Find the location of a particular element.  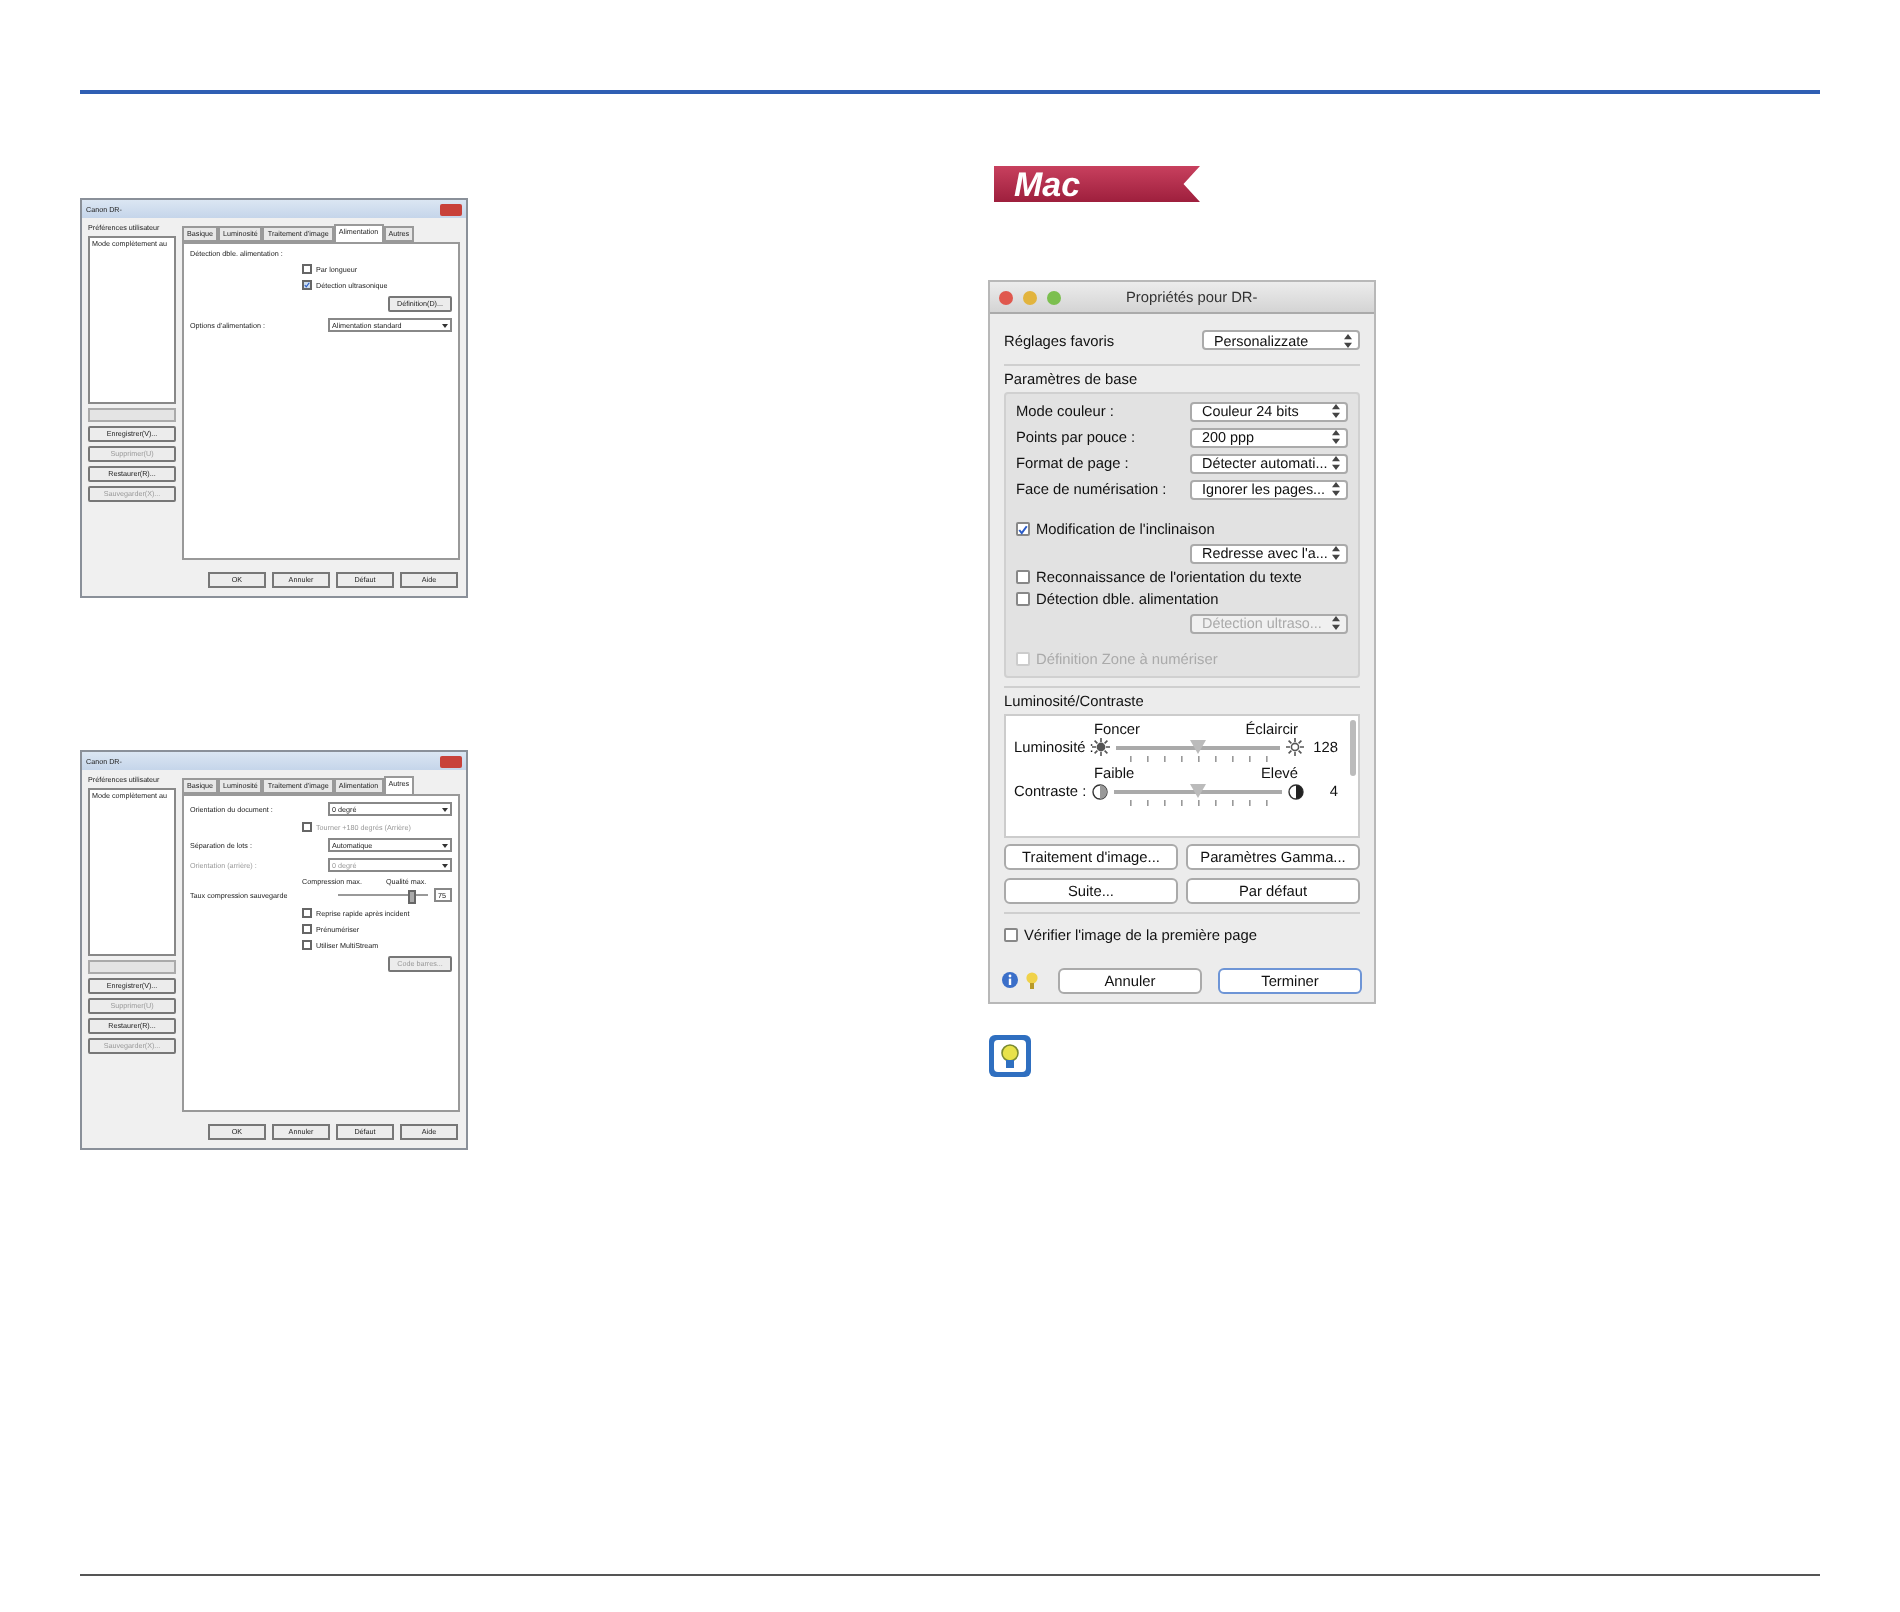

window-controls-icon is located at coordinates (1031, 297).